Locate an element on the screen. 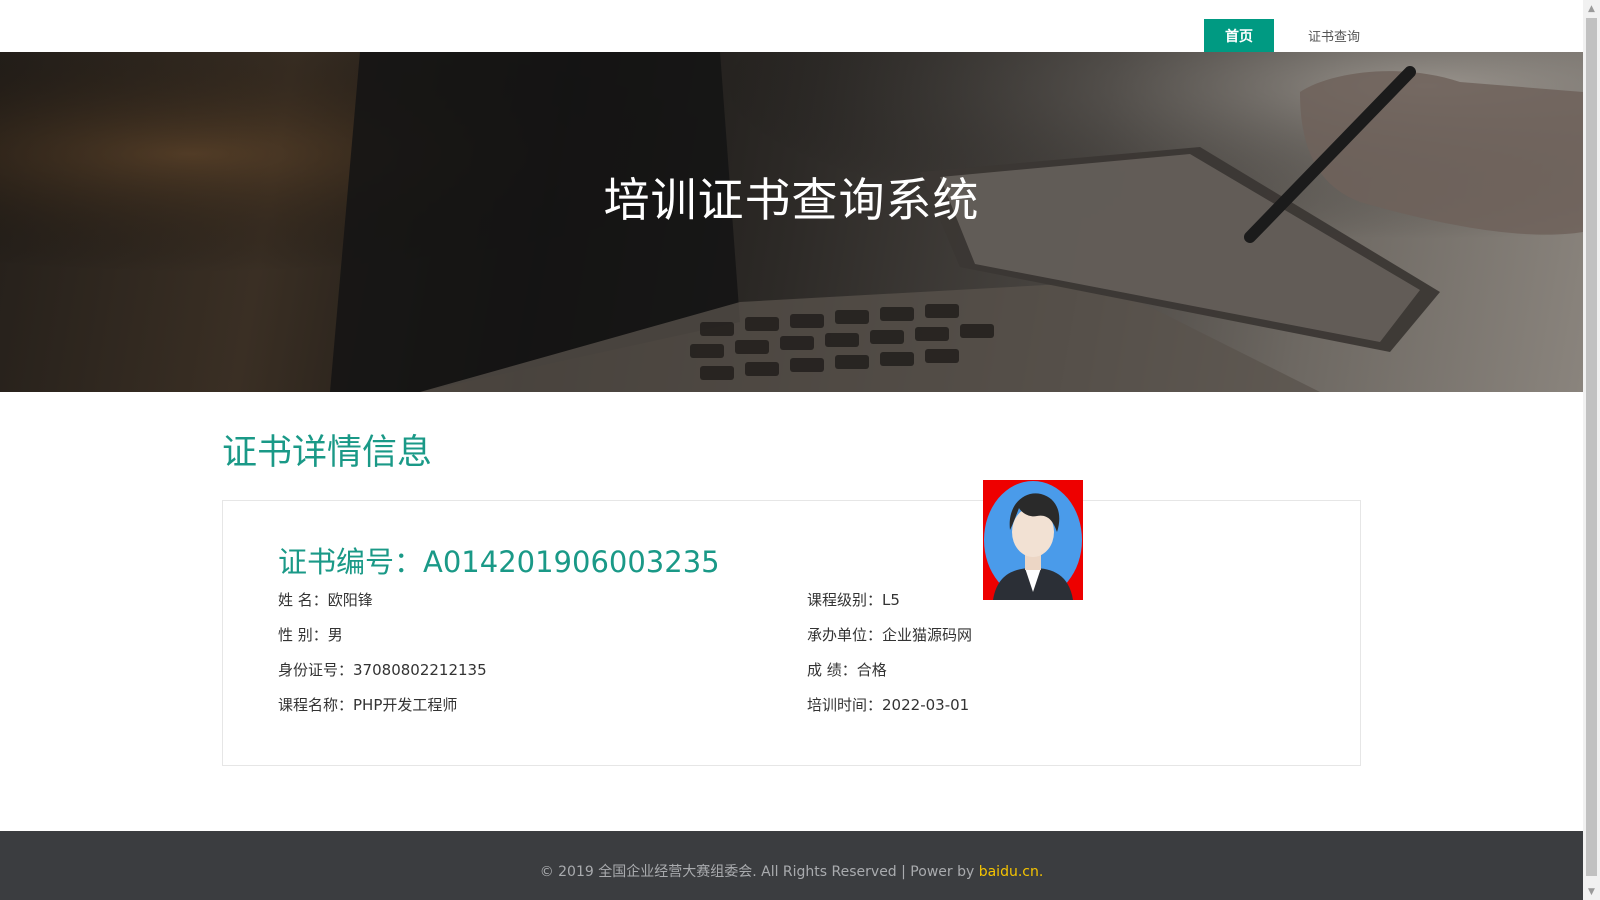  field-score: 成 绩：合格 is located at coordinates (847, 669).